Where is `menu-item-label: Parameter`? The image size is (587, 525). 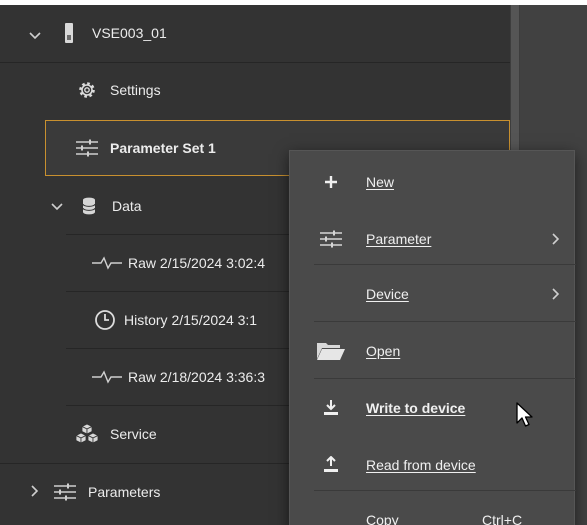 menu-item-label: Parameter is located at coordinates (399, 238).